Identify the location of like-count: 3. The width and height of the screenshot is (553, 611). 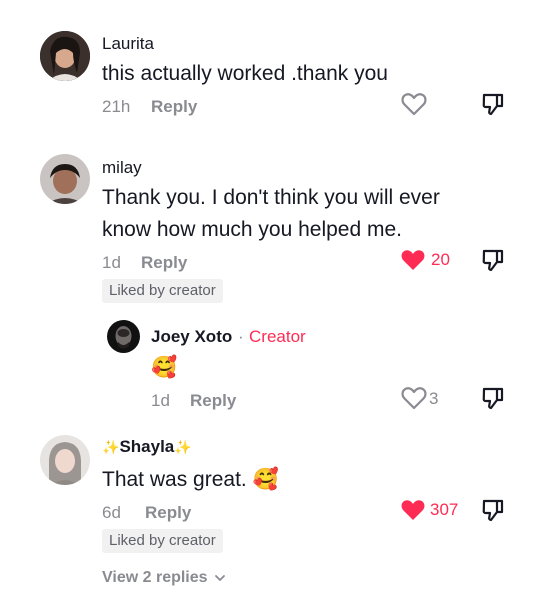
(434, 398).